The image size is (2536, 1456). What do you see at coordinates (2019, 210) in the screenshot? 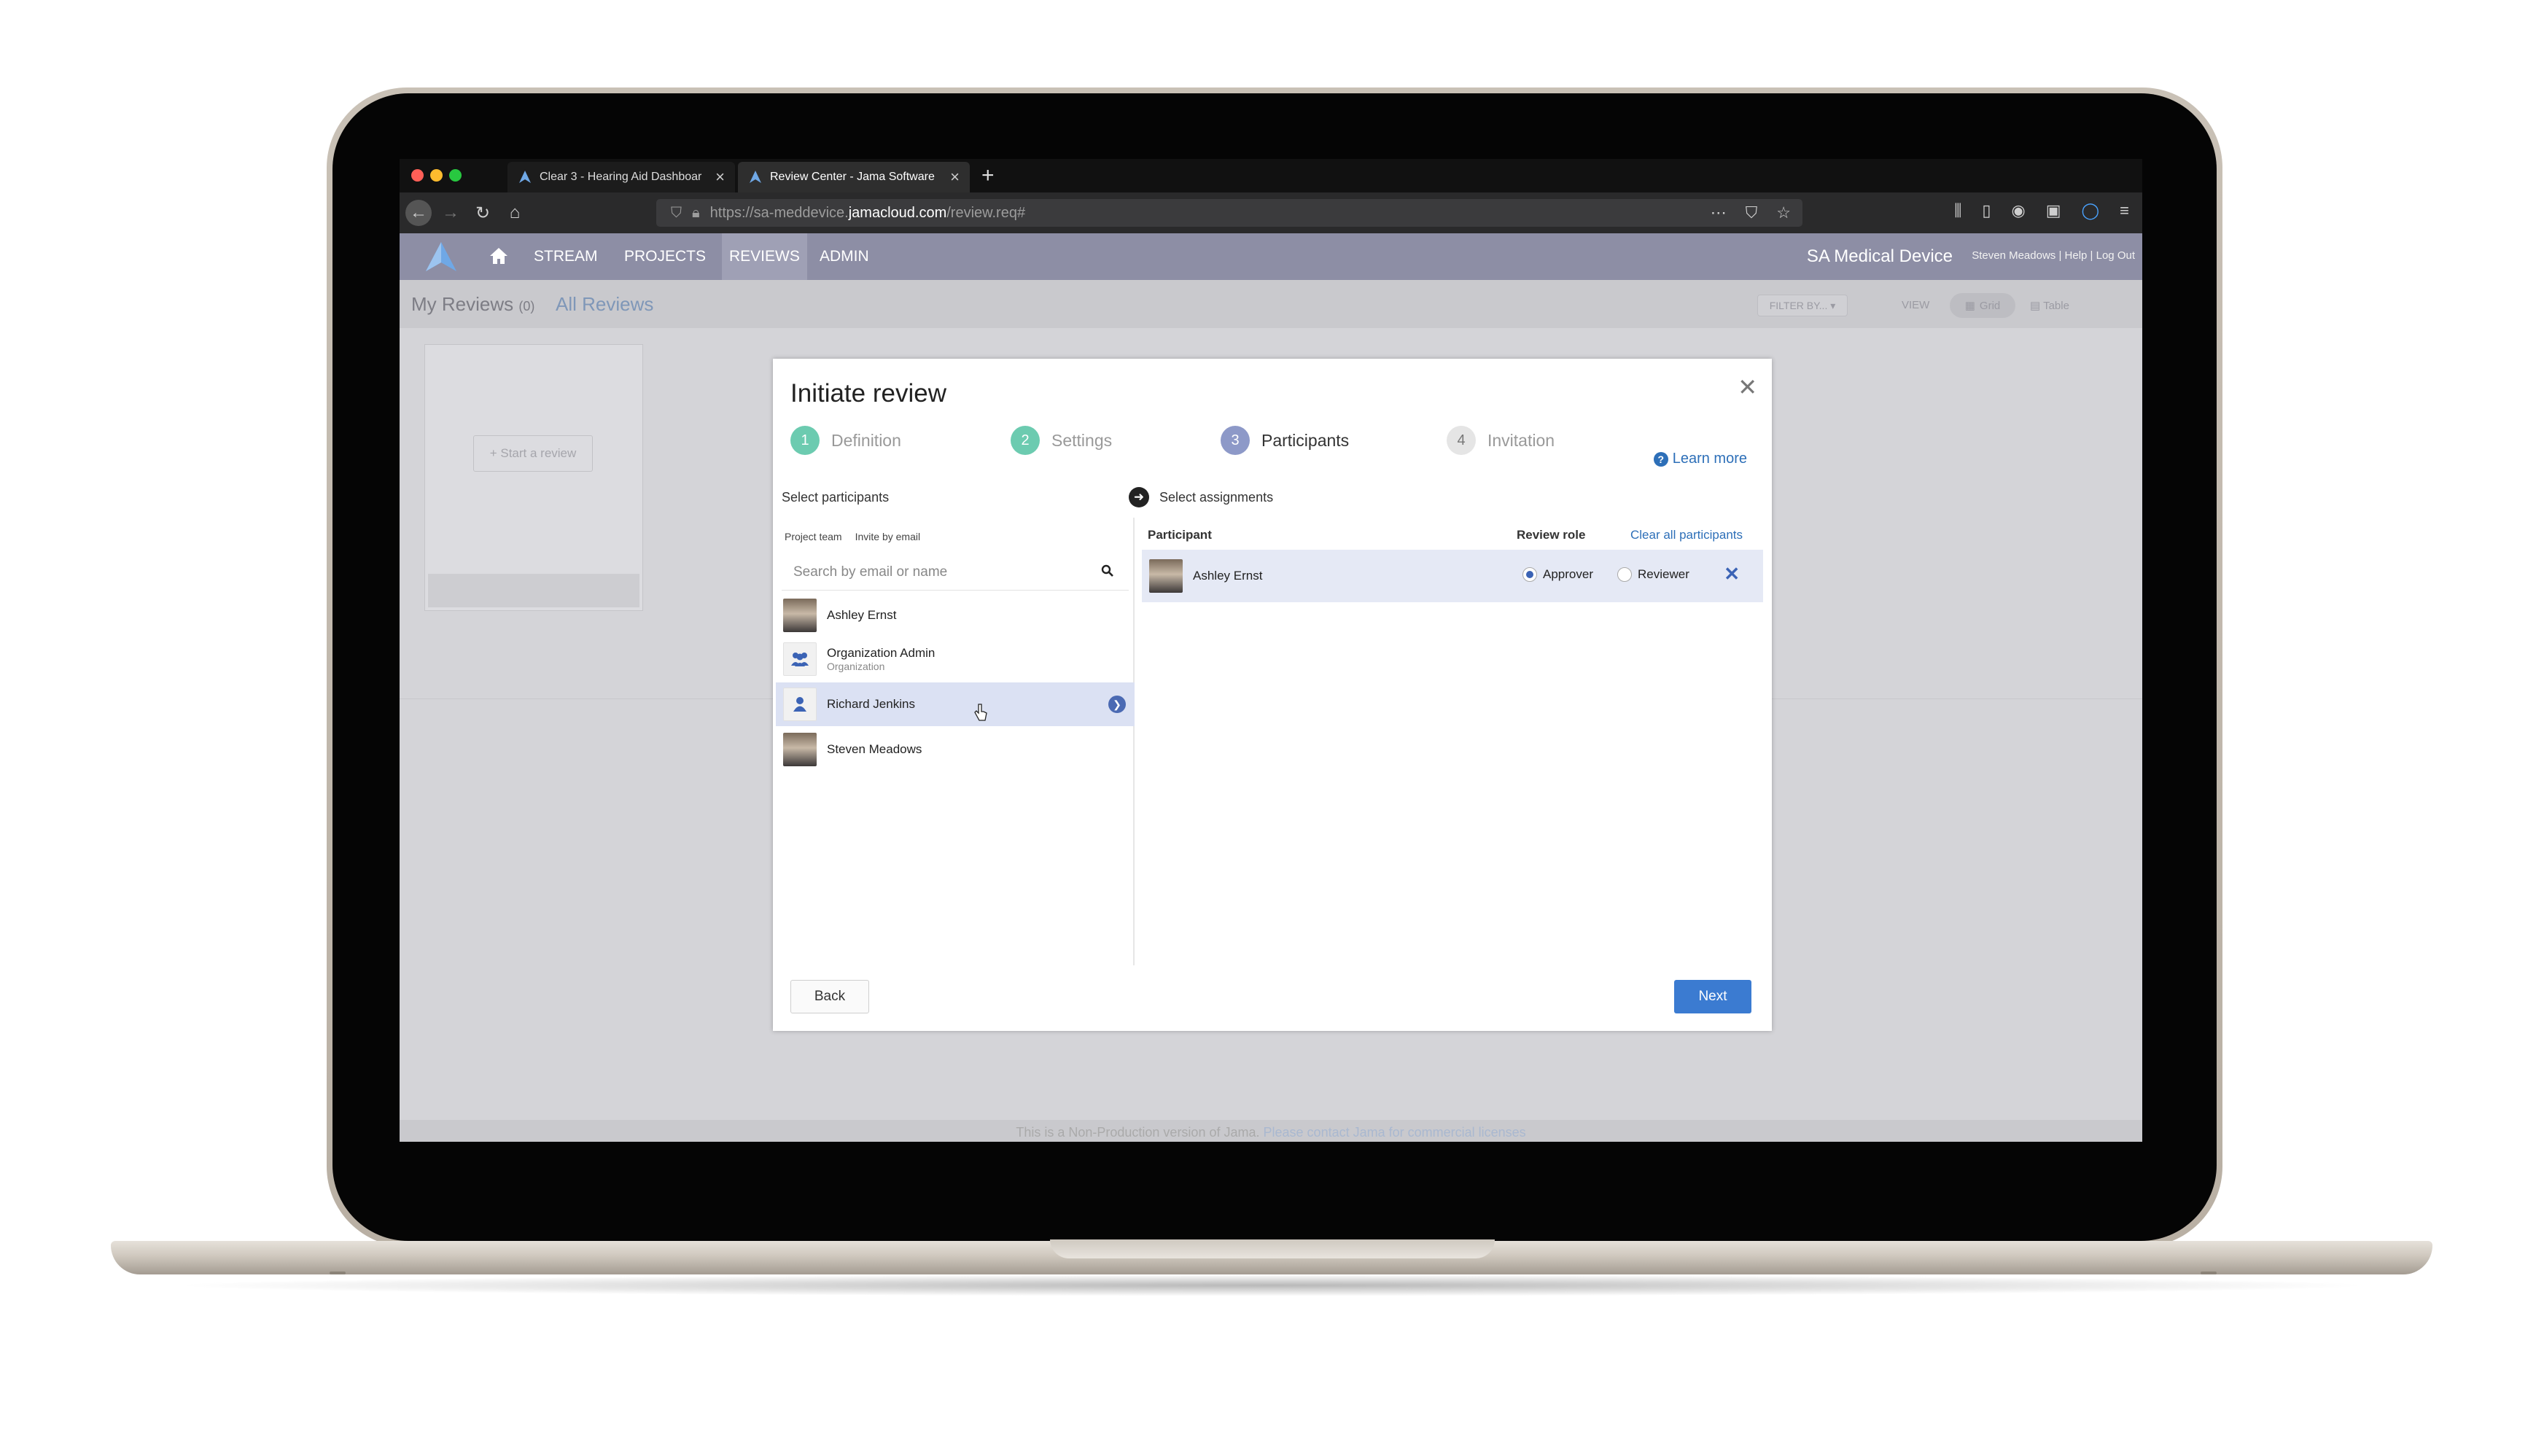
I see `account-icon: ◉` at bounding box center [2019, 210].